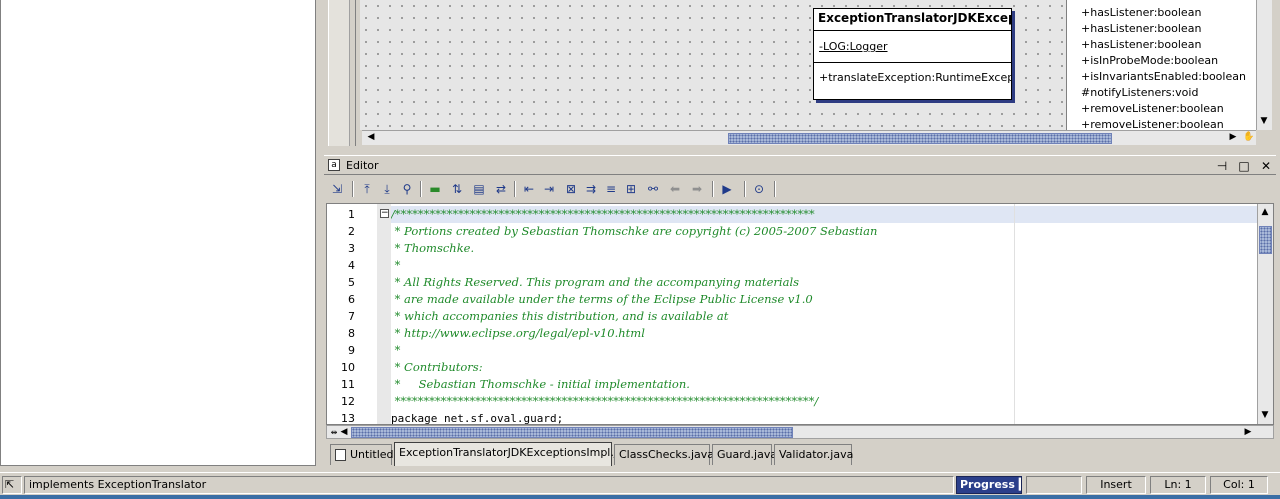 This screenshot has width=1280, height=499. Describe the element at coordinates (744, 454) in the screenshot. I see `tab-guard: Guard.java` at that location.